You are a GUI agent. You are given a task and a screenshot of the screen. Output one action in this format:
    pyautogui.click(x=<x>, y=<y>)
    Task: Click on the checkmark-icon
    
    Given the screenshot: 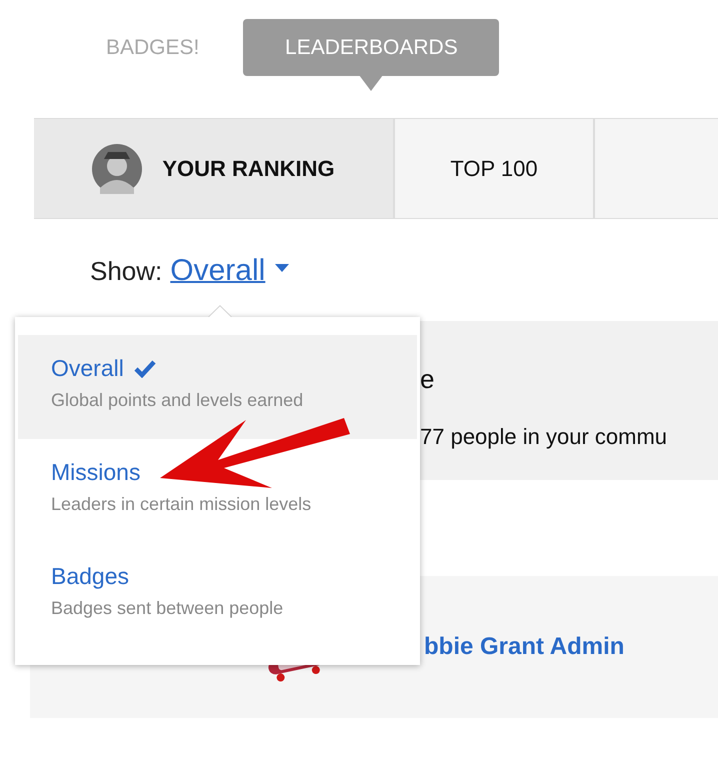 What is the action you would take?
    pyautogui.click(x=145, y=369)
    